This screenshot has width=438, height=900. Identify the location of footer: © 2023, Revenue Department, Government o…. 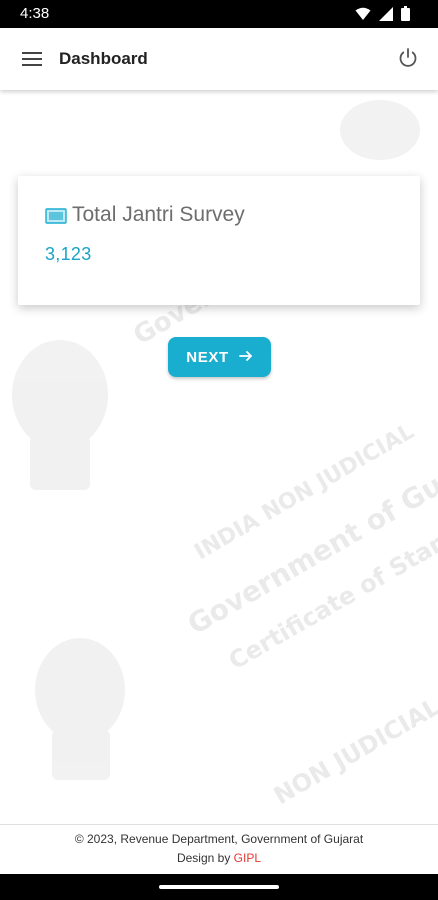
(219, 849).